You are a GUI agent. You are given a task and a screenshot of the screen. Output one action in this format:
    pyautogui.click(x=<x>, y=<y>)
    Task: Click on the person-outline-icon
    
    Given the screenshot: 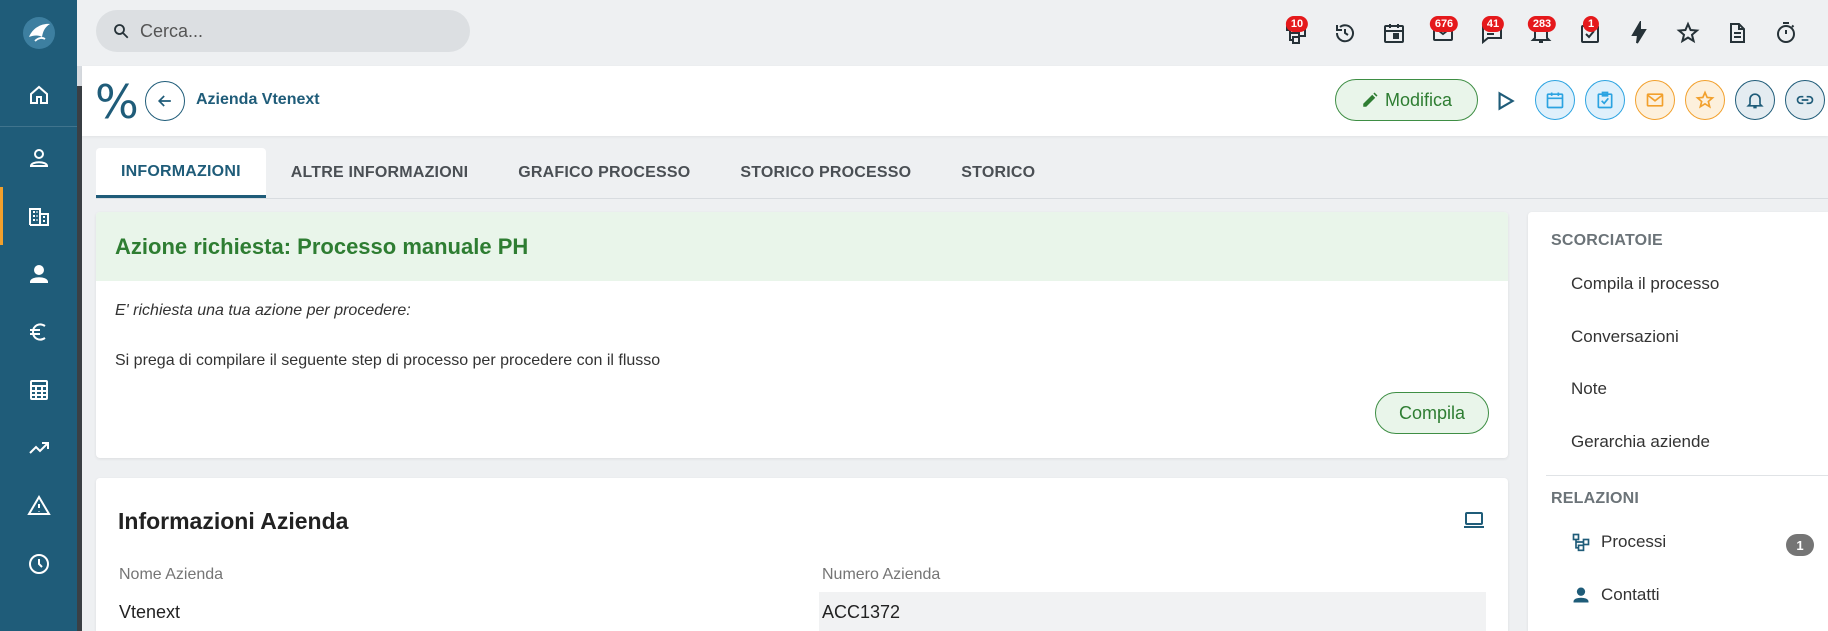 What is the action you would take?
    pyautogui.click(x=38, y=158)
    